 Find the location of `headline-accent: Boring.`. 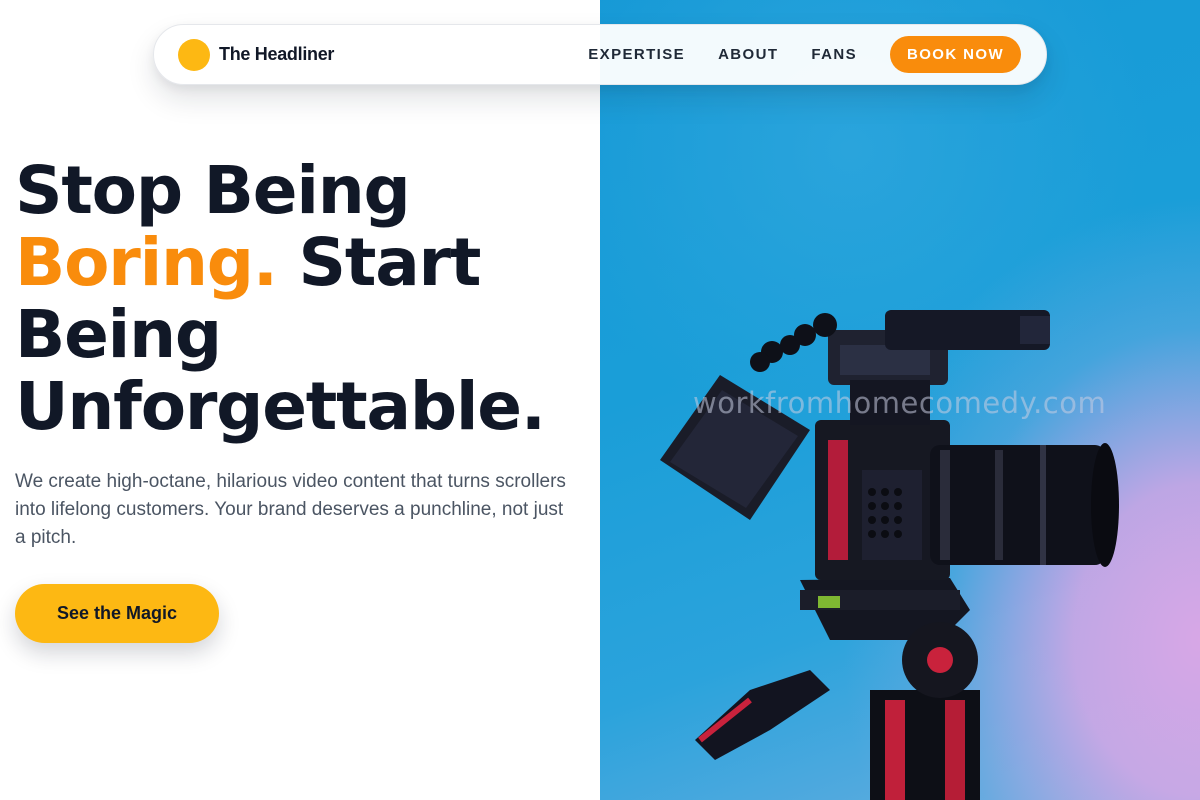

headline-accent: Boring. is located at coordinates (146, 262).